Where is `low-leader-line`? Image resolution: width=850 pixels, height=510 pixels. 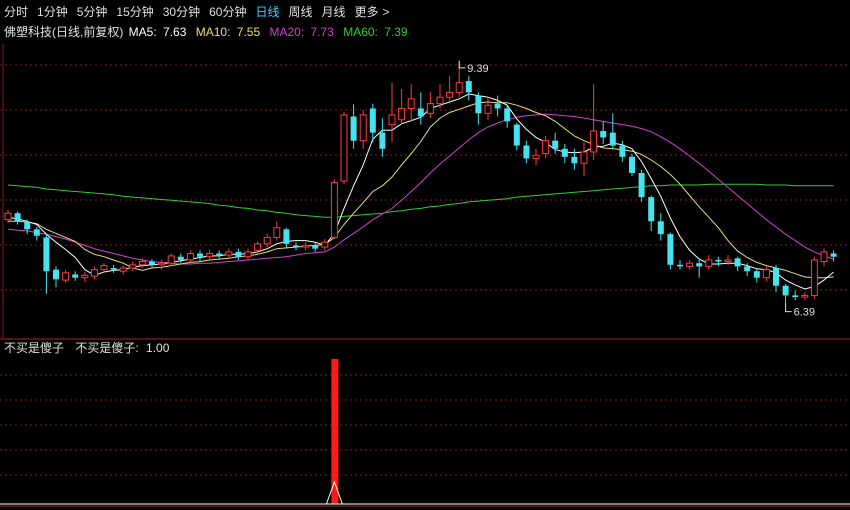 low-leader-line is located at coordinates (788, 307).